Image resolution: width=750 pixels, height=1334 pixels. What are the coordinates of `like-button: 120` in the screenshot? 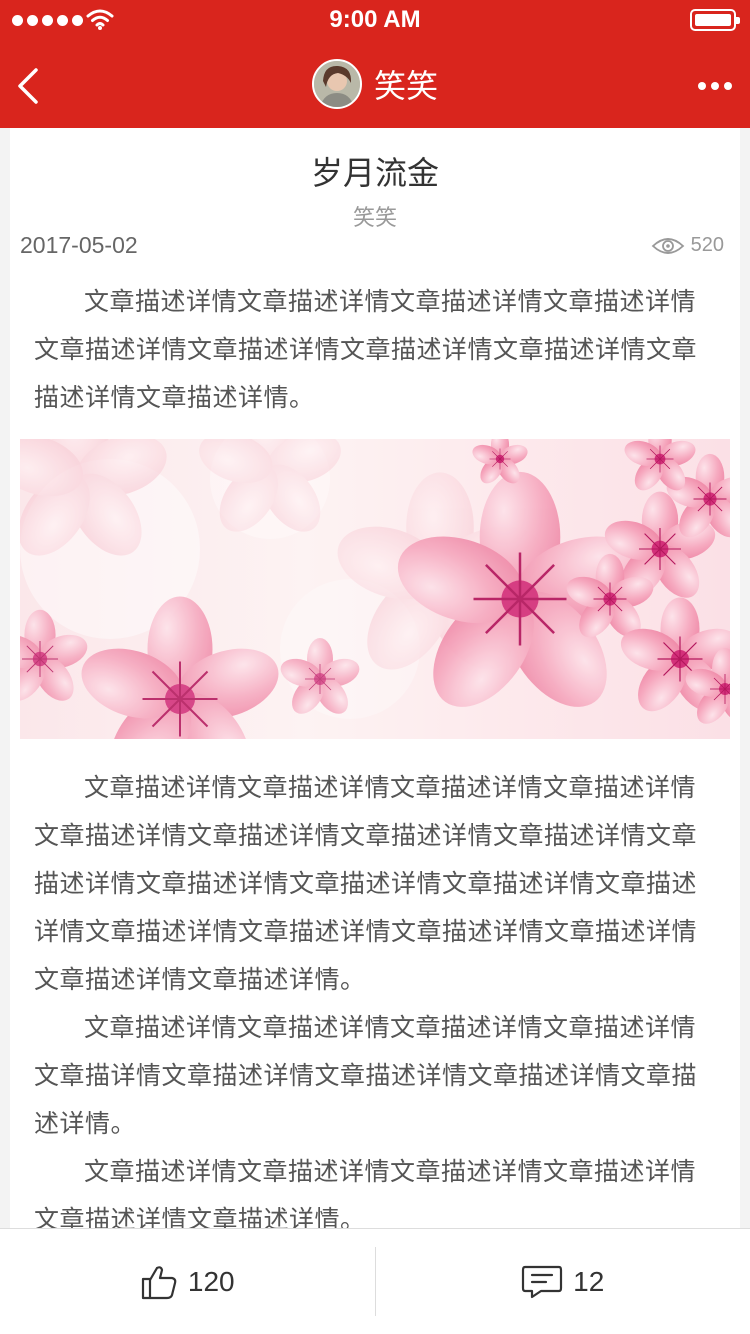 It's located at (187, 1281).